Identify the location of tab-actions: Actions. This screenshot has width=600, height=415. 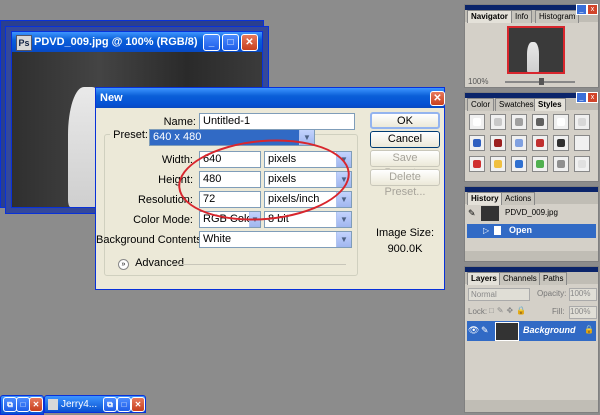
(518, 198).